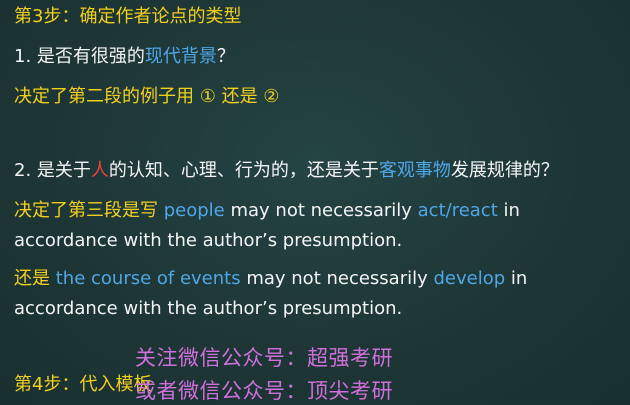  I want to click on question-2-highlight-person: 人, so click(99, 170).